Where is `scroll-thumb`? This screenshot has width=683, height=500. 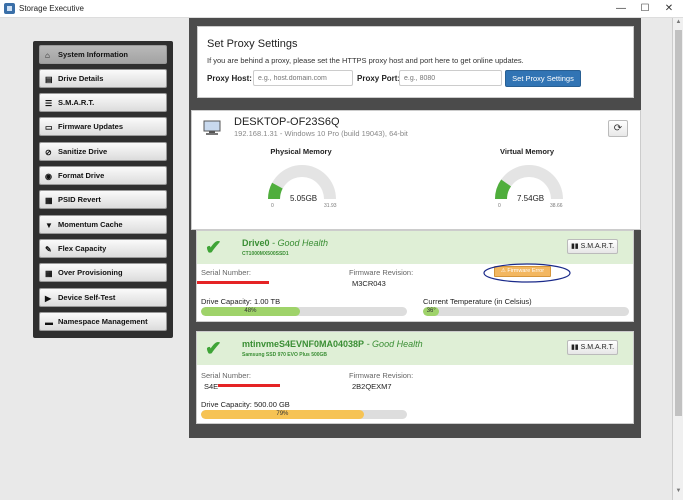
scroll-thumb is located at coordinates (678, 223).